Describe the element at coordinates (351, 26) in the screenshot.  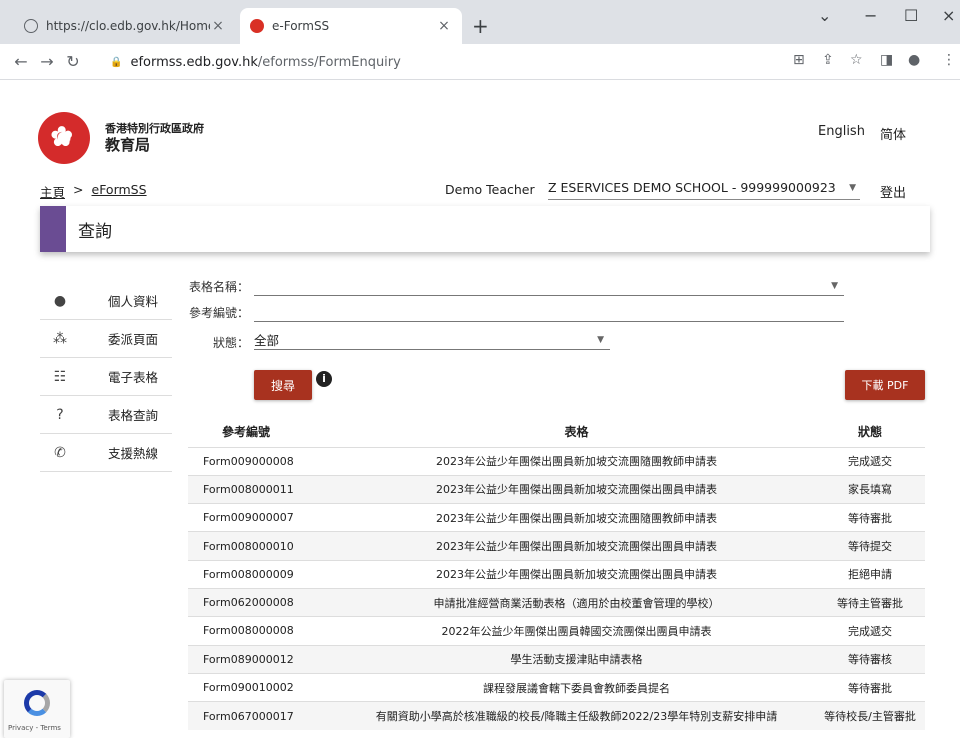
I see `browser-tab-eformss: e-FormSS ×` at that location.